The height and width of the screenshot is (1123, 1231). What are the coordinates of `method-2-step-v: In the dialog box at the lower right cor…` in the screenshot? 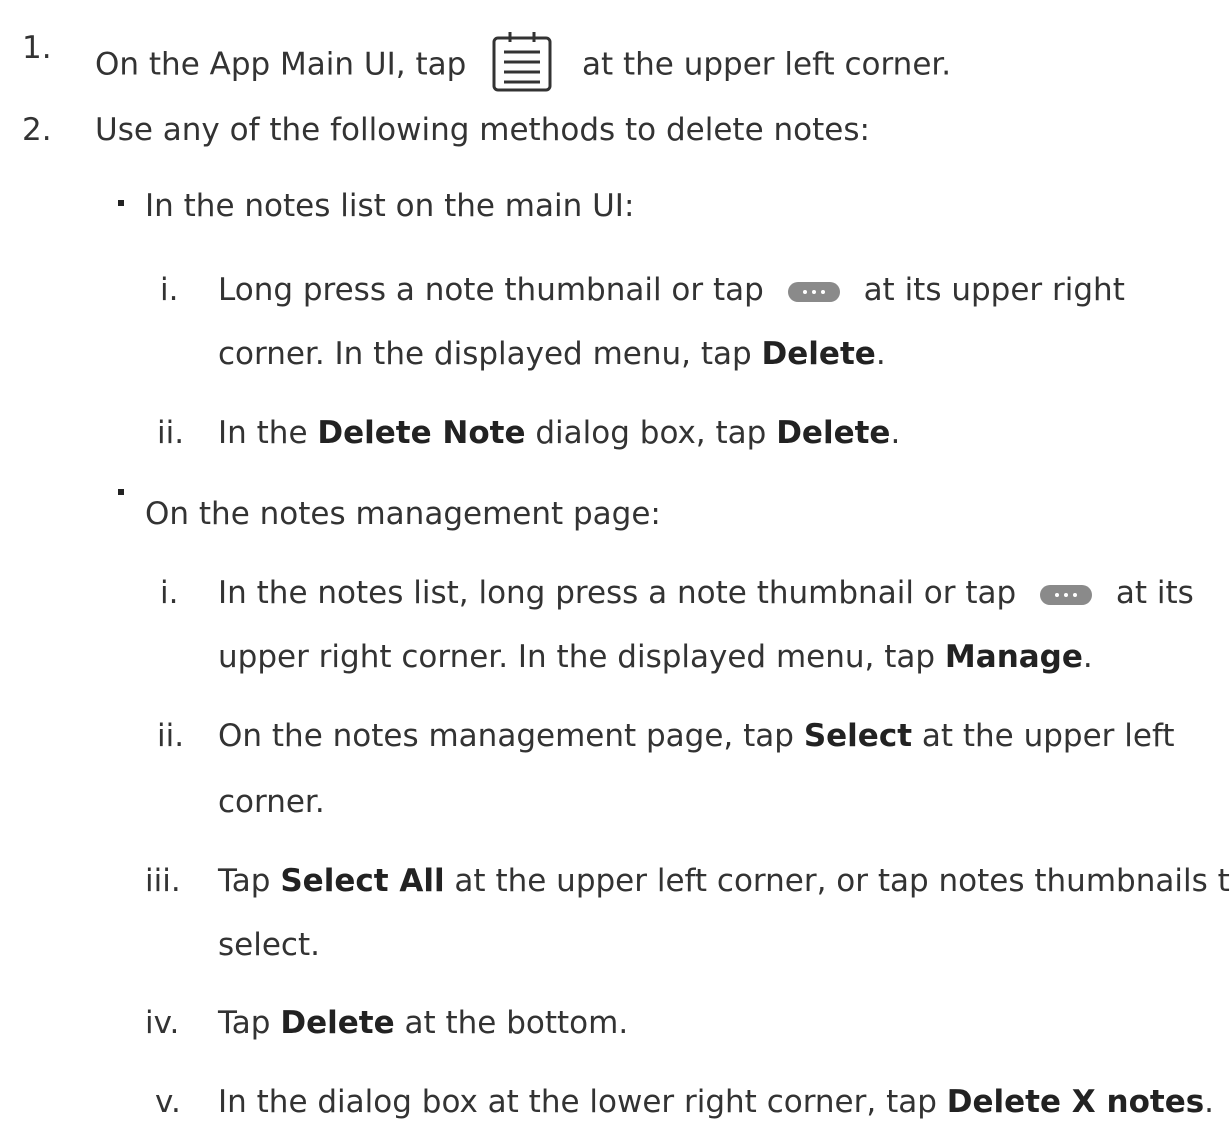 It's located at (716, 1102).